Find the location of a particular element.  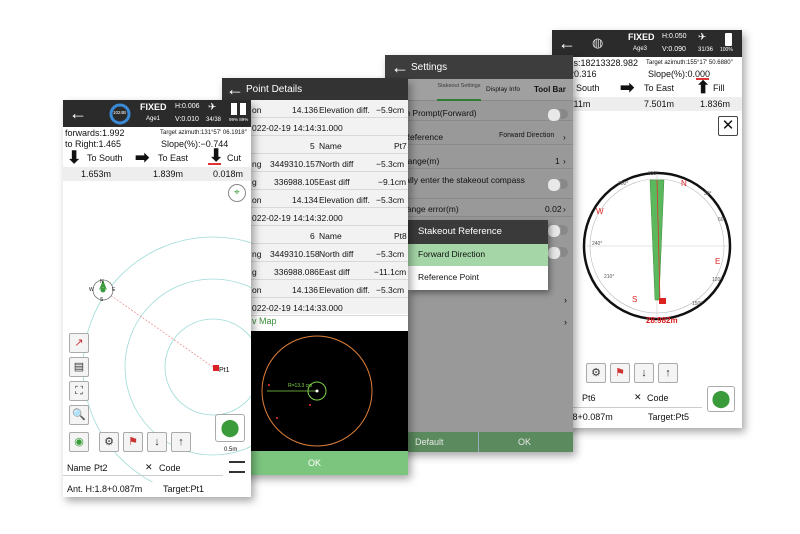

zoom-extent-icon: ⛶ is located at coordinates (79, 391).